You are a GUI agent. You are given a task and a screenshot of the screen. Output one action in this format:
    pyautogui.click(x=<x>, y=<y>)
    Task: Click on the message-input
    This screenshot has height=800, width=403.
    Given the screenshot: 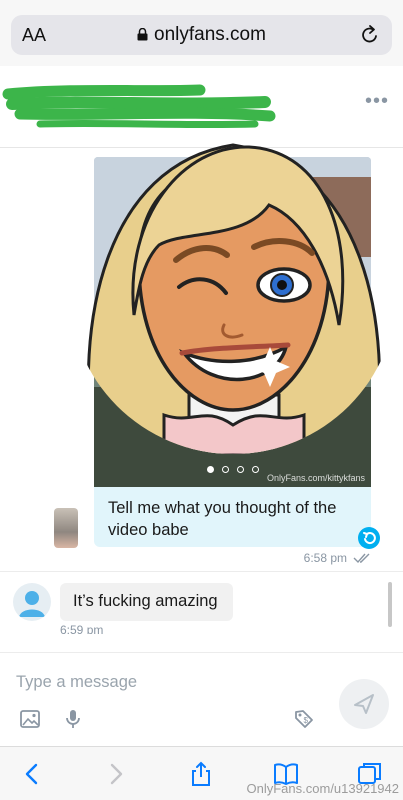 What is the action you would take?
    pyautogui.click(x=166, y=682)
    